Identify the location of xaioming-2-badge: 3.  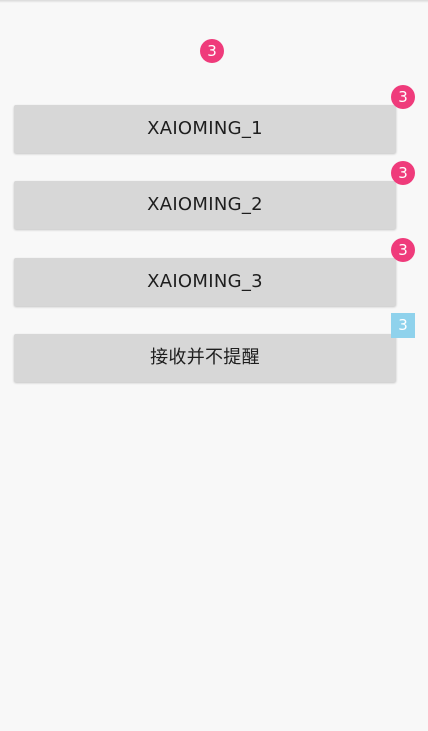
(403, 173).